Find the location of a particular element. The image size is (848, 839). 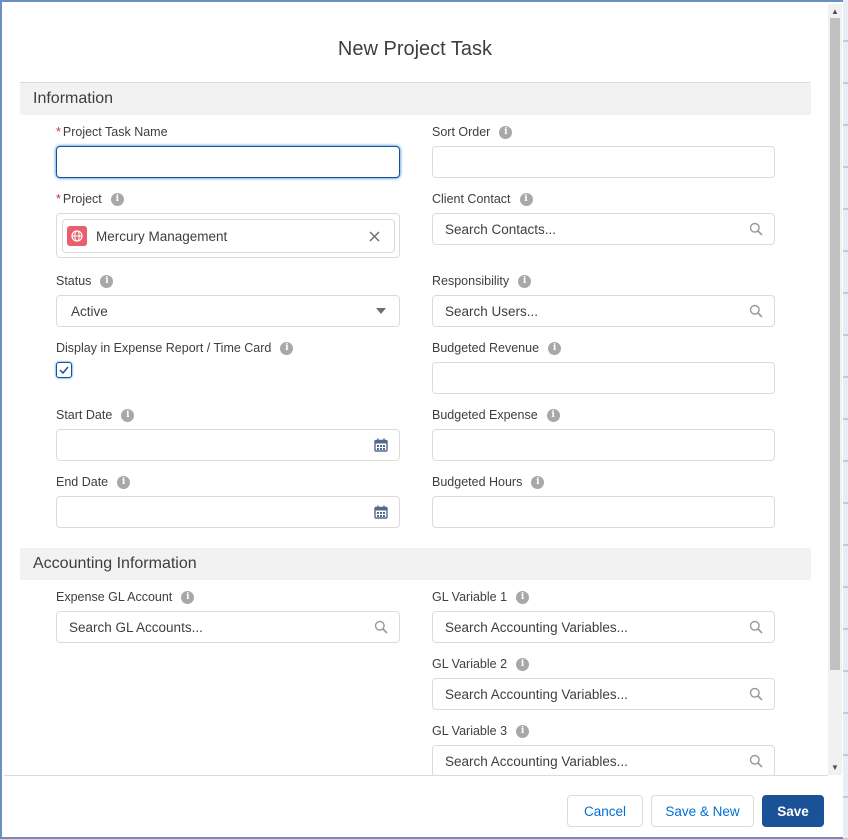

budgeted-hours-input is located at coordinates (603, 512).